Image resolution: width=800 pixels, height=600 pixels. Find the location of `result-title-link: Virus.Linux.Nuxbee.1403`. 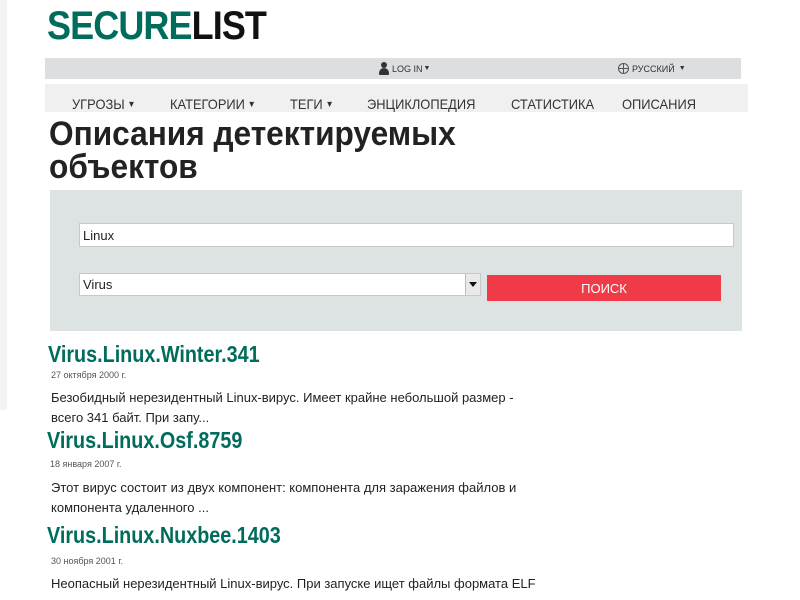

result-title-link: Virus.Linux.Nuxbee.1403 is located at coordinates (164, 535).